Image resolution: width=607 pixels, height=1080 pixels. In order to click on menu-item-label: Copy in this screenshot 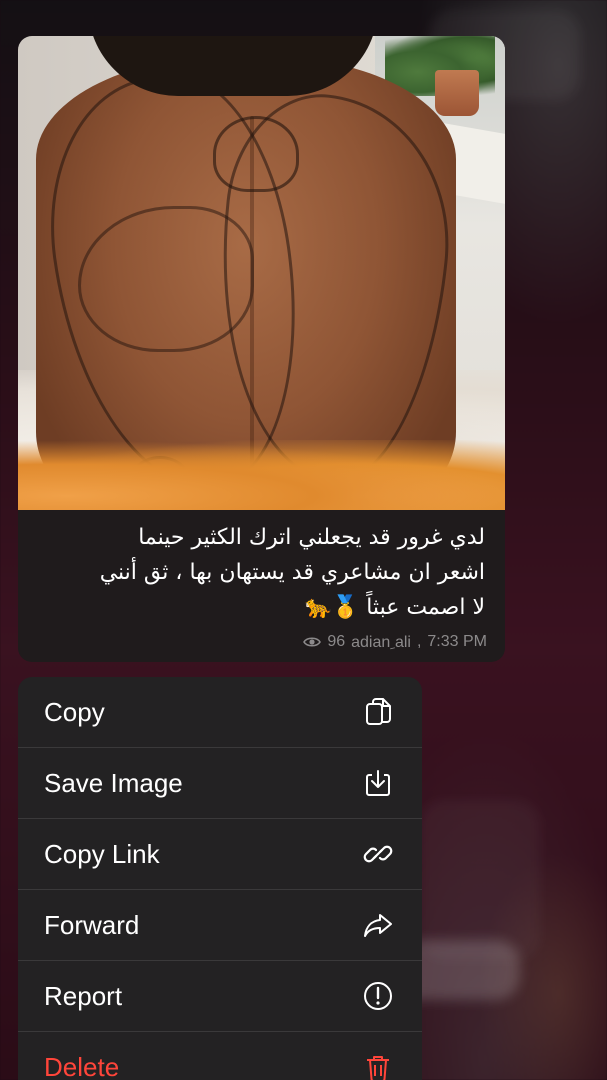, I will do `click(74, 711)`.